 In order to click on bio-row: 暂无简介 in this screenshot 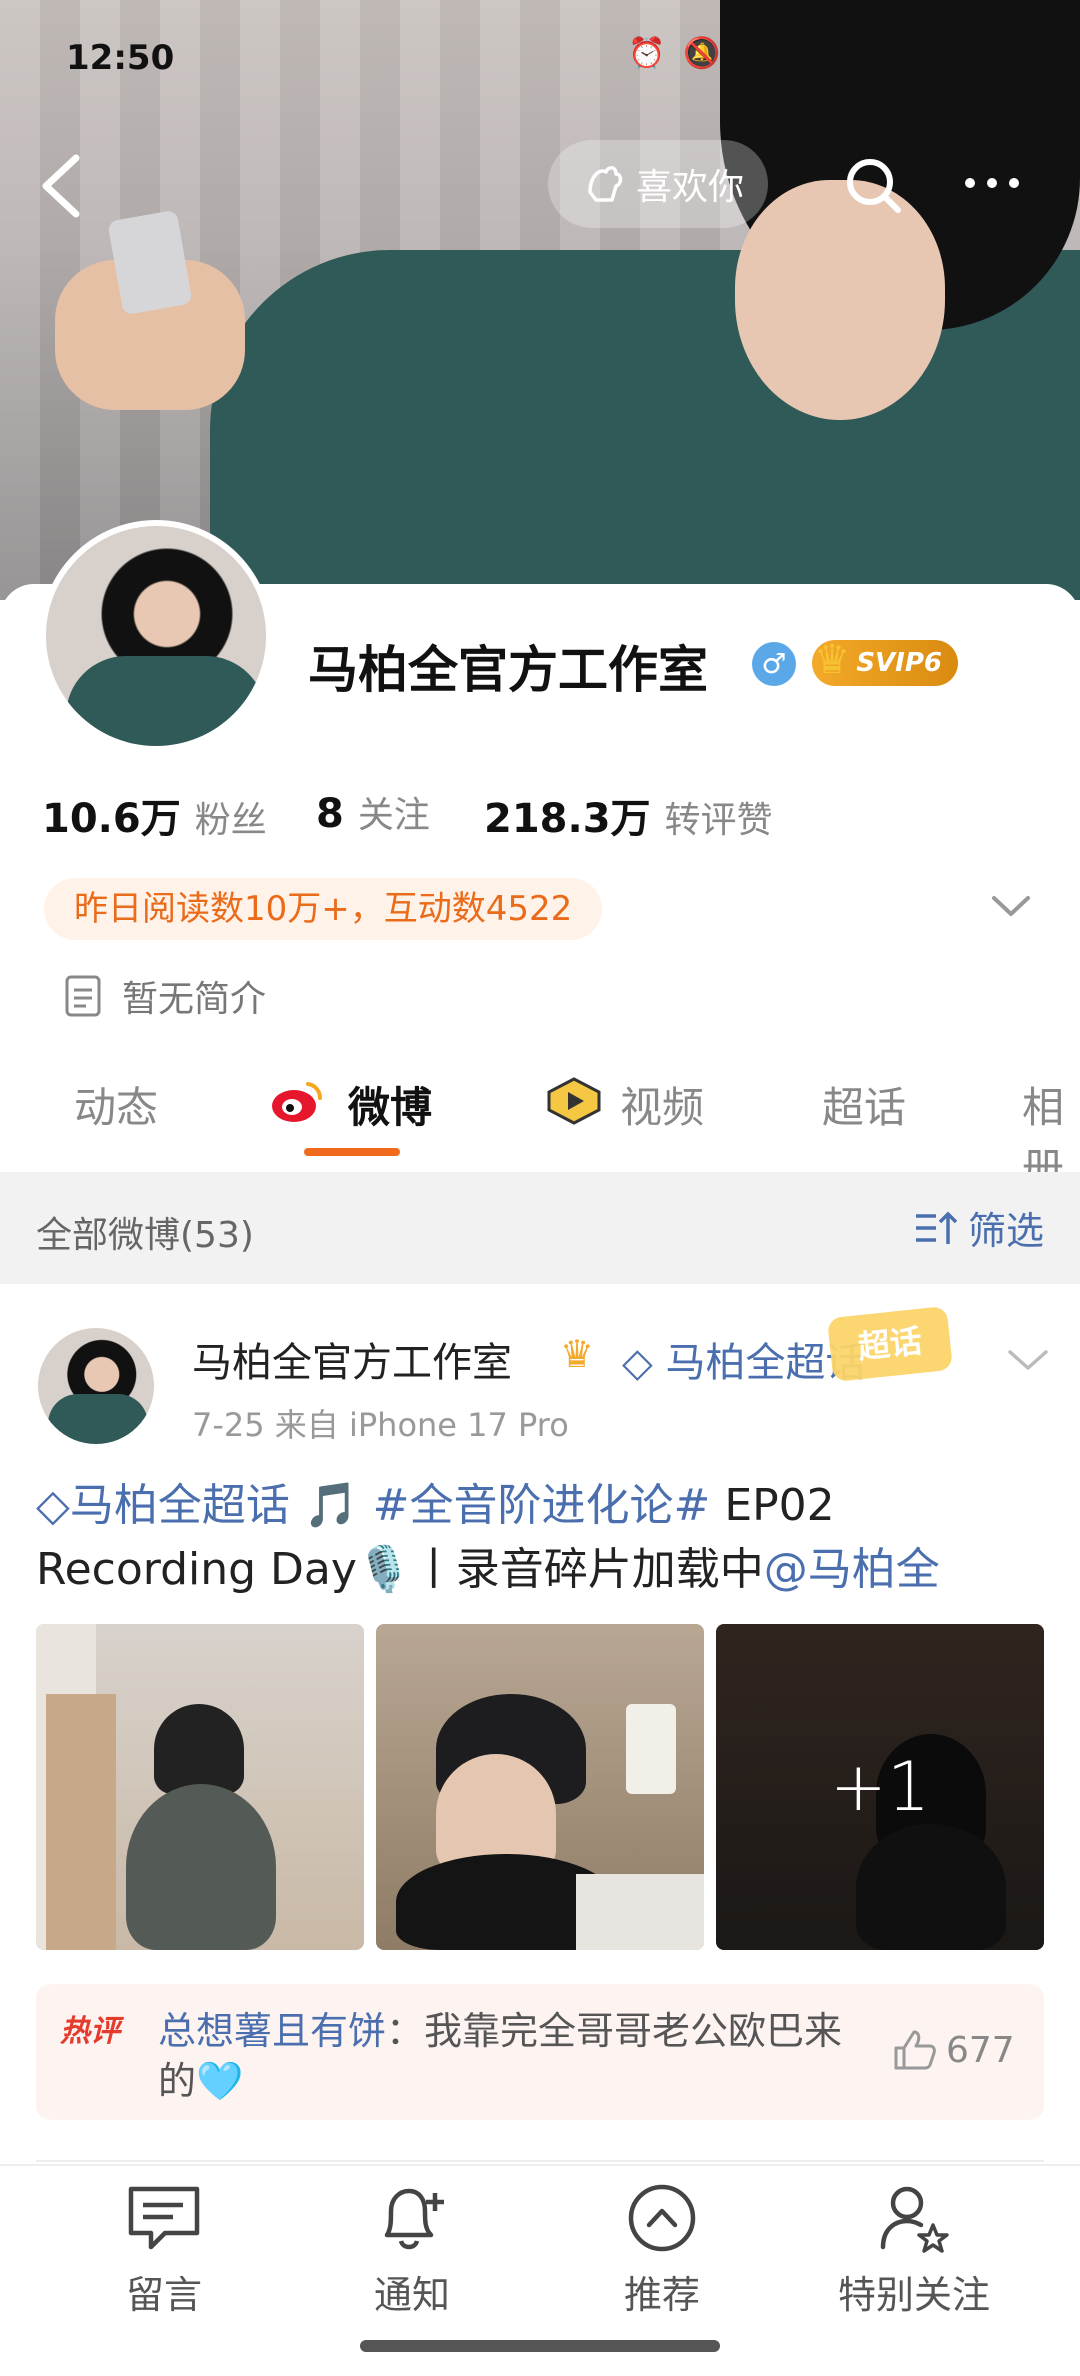, I will do `click(165, 996)`.